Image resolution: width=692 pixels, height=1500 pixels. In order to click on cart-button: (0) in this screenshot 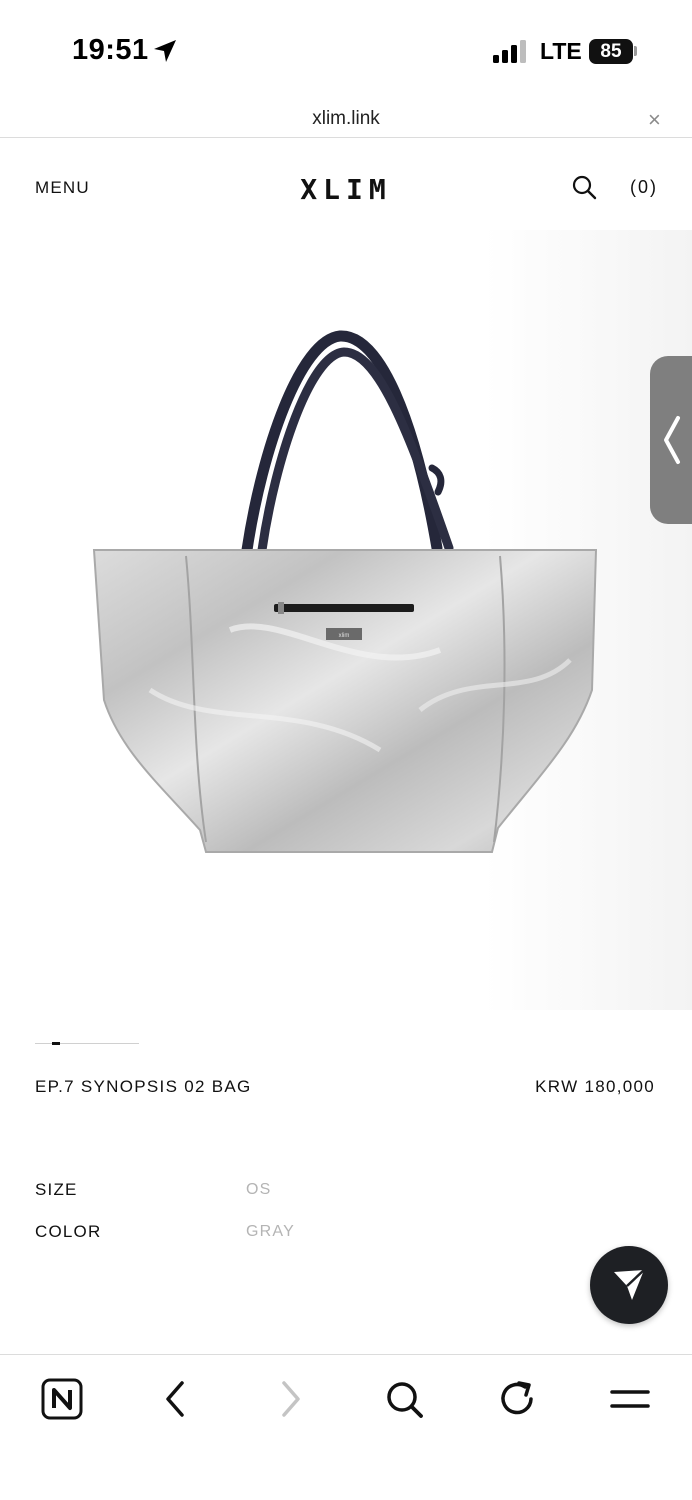, I will do `click(644, 187)`.